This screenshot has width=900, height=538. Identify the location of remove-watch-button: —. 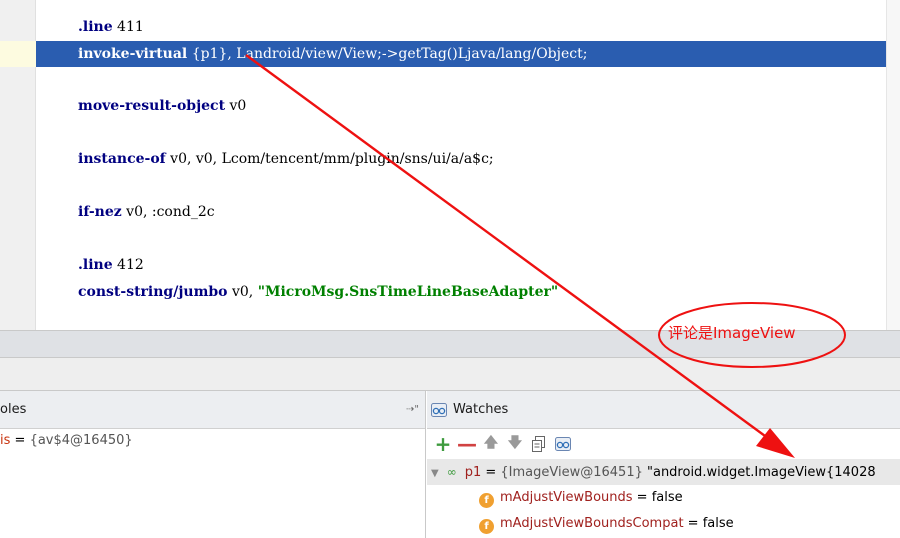
(467, 444).